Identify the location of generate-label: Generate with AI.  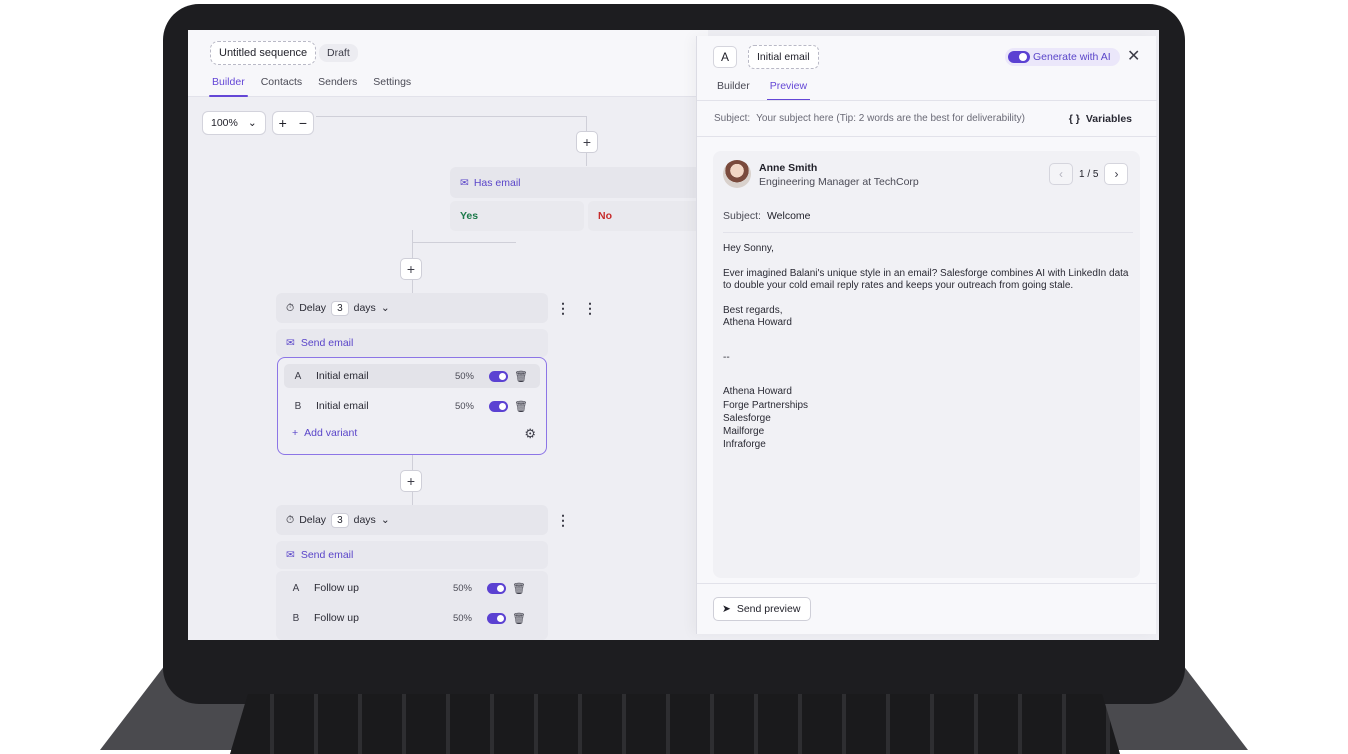
(1072, 57).